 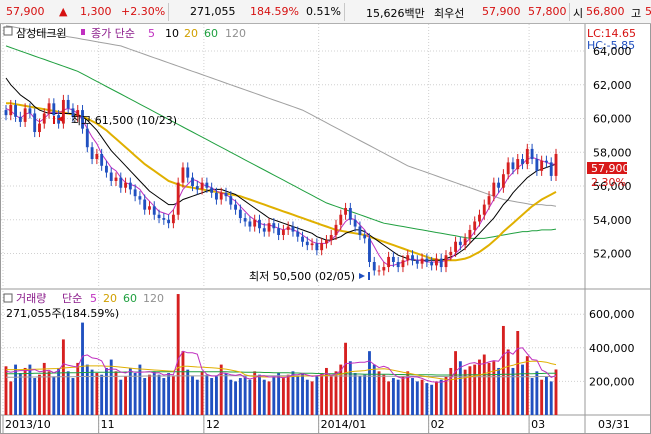 I want to click on volume-title: 거래량, so click(x=31, y=298).